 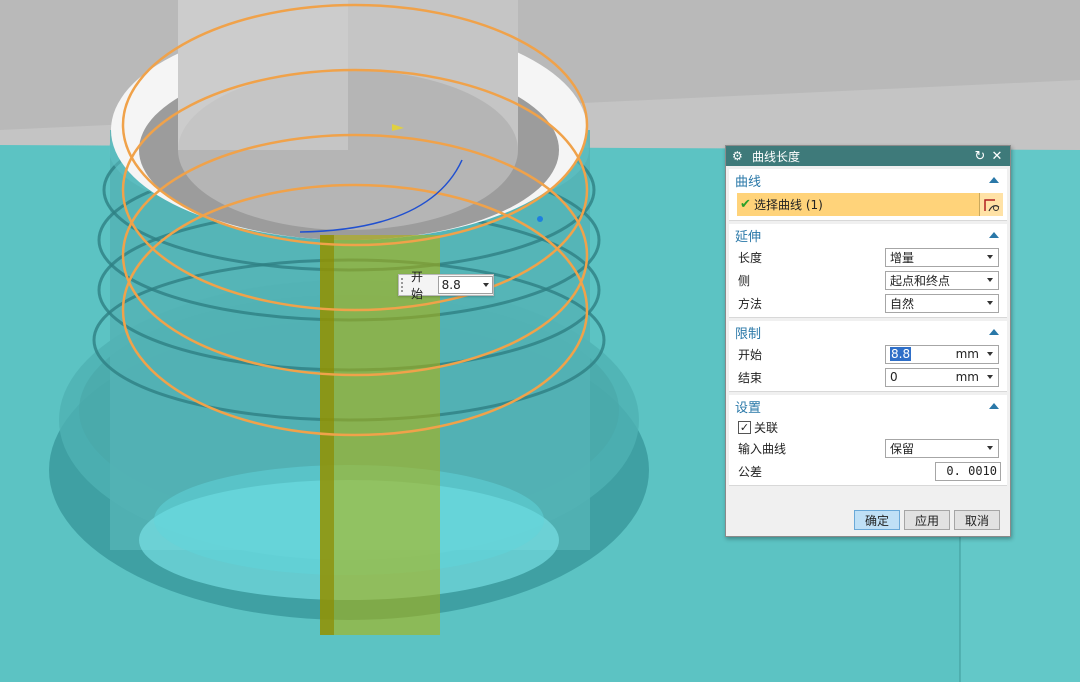 I want to click on method-label: 方法, so click(x=750, y=303).